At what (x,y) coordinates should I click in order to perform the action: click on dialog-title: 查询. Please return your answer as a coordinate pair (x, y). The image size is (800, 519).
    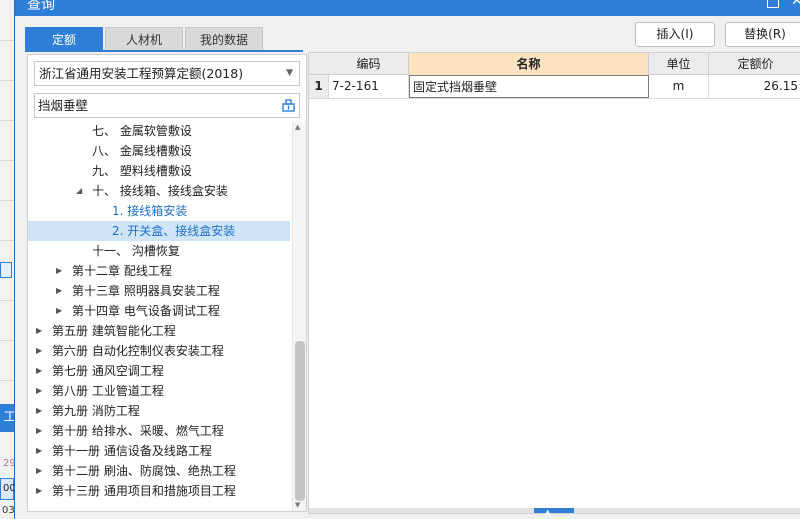
    Looking at the image, I should click on (41, 6).